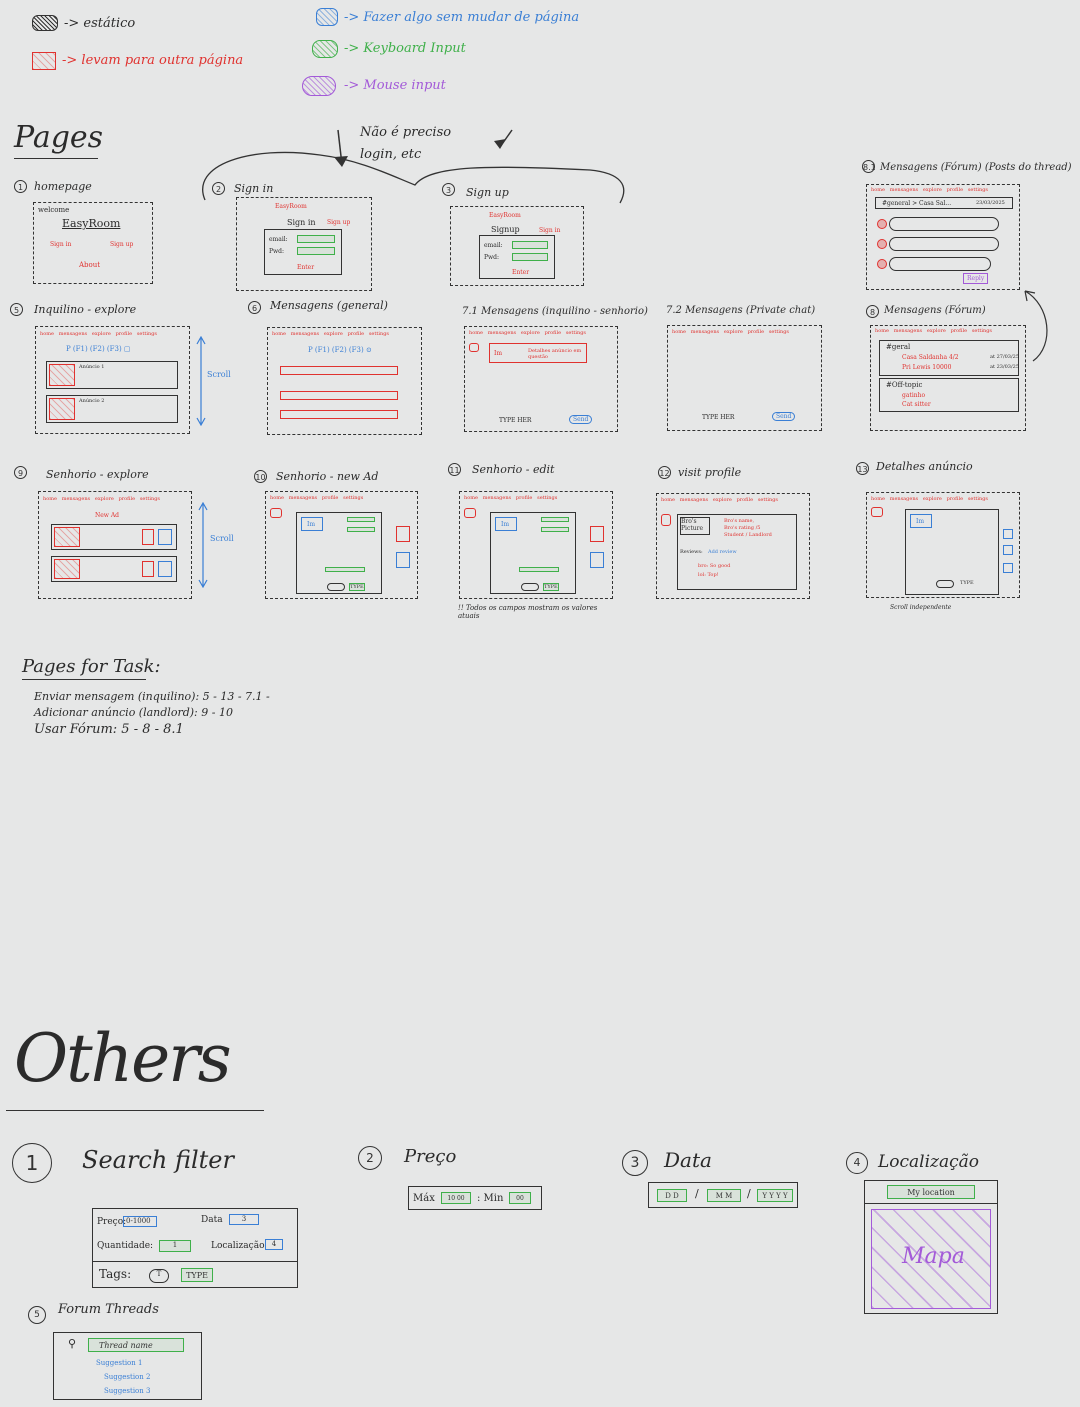 This screenshot has width=1080, height=1407. Describe the element at coordinates (775, 1195) in the screenshot. I see `year-input: Y Y Y Y` at that location.